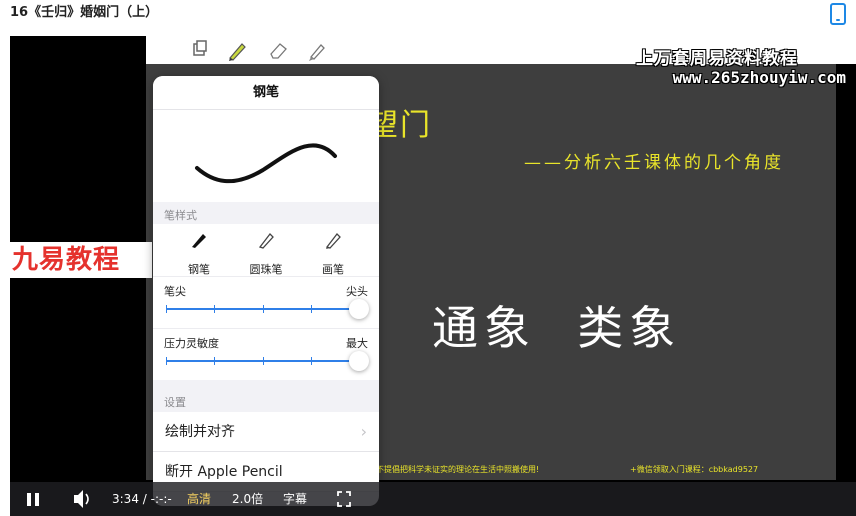  Describe the element at coordinates (266, 242) in the screenshot. I see `ballpoint-pen-icon` at that location.